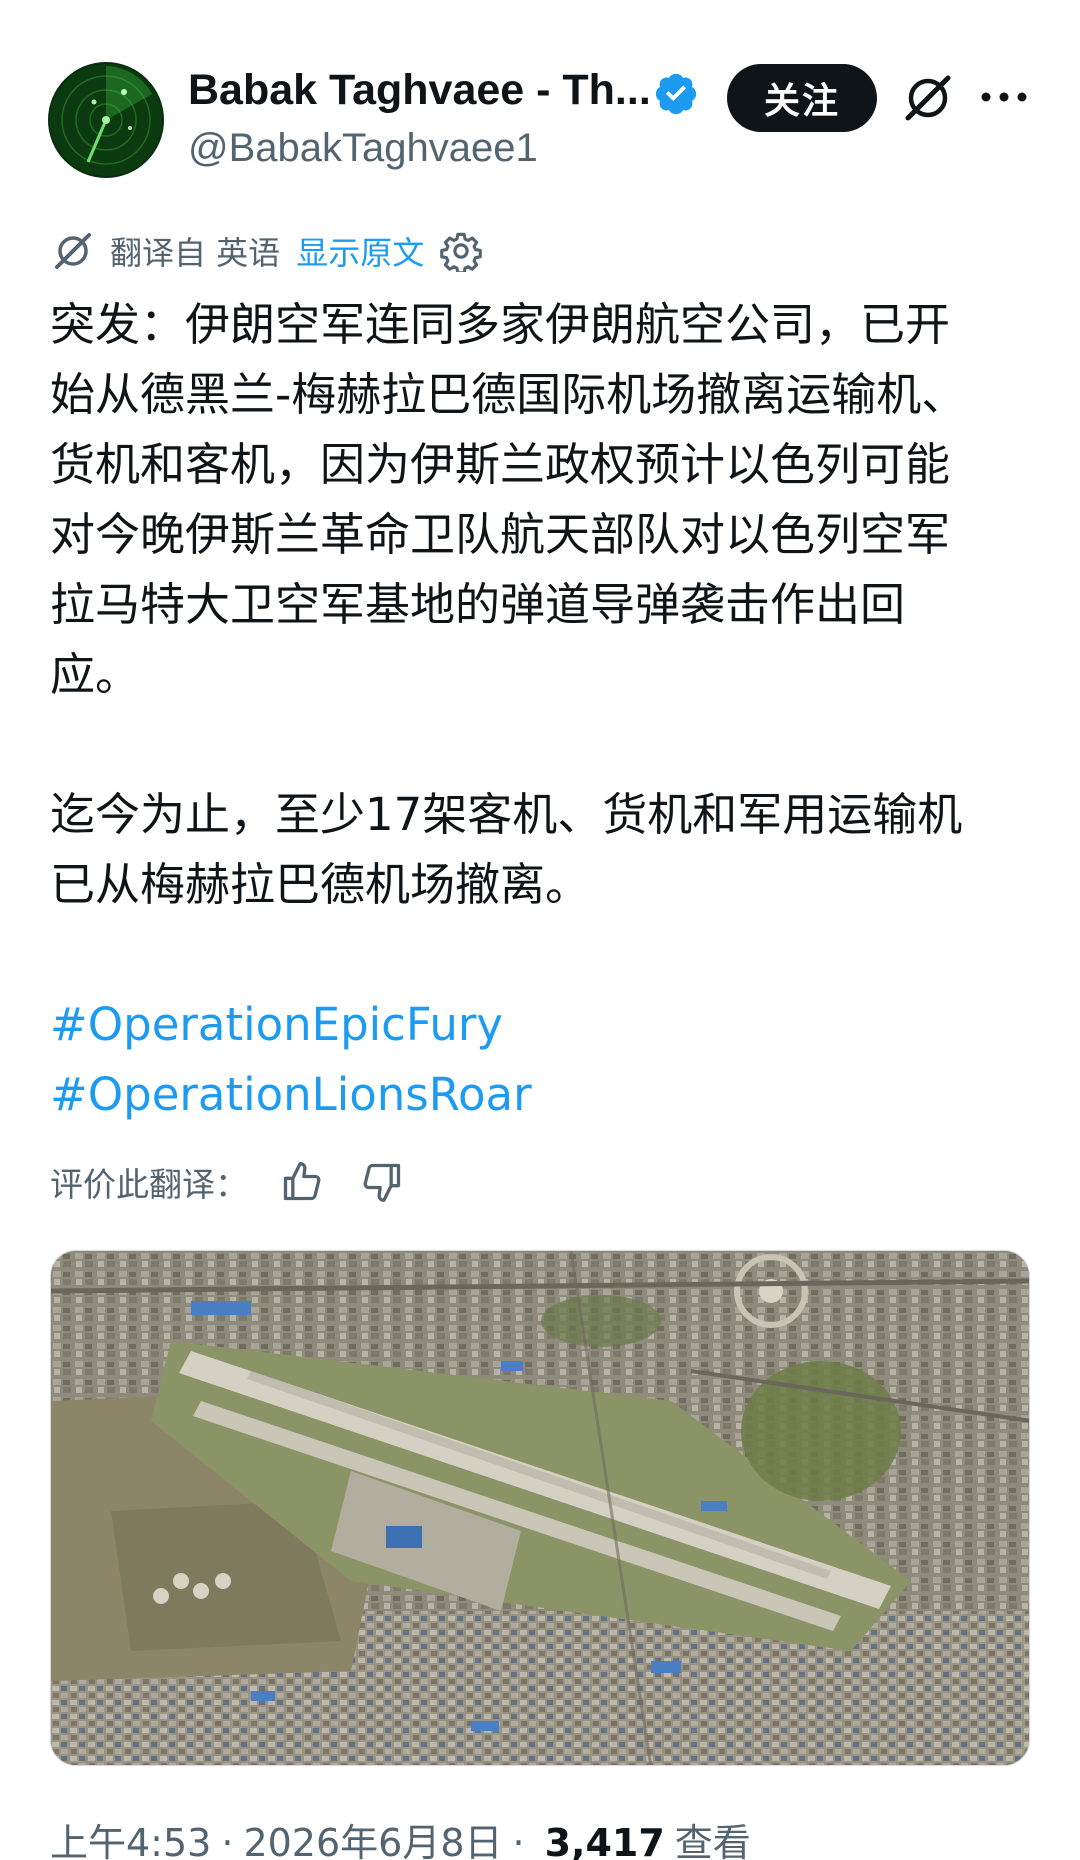 This screenshot has height=1860, width=1080. I want to click on follow-button: 关注, so click(802, 98).